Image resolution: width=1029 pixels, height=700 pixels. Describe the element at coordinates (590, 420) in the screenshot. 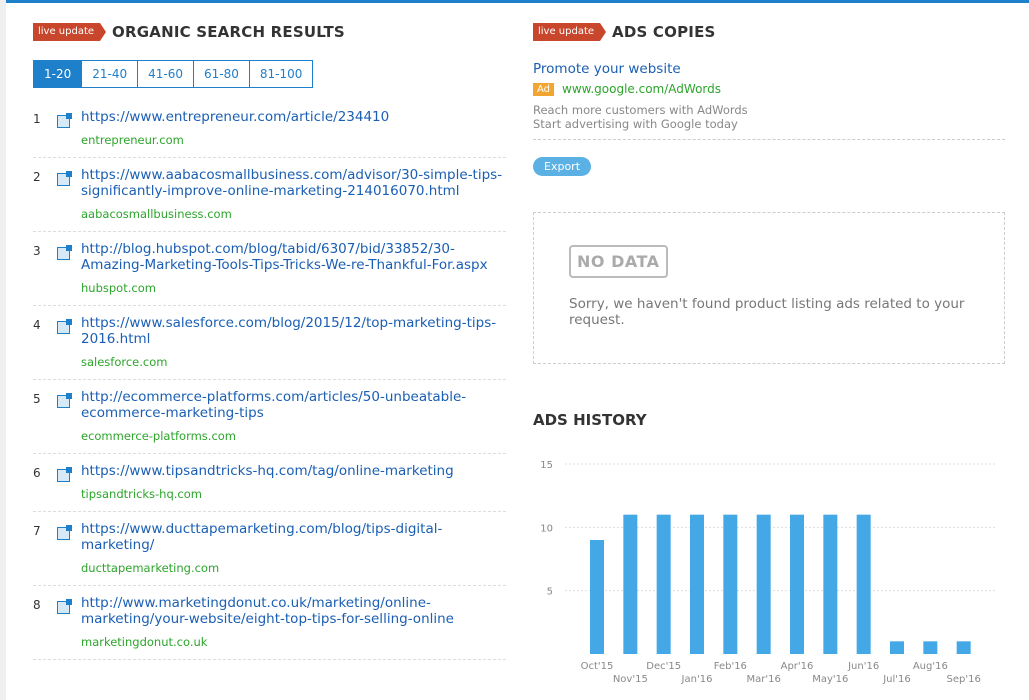

I see `ads-history-title: ADS HISTORY` at that location.